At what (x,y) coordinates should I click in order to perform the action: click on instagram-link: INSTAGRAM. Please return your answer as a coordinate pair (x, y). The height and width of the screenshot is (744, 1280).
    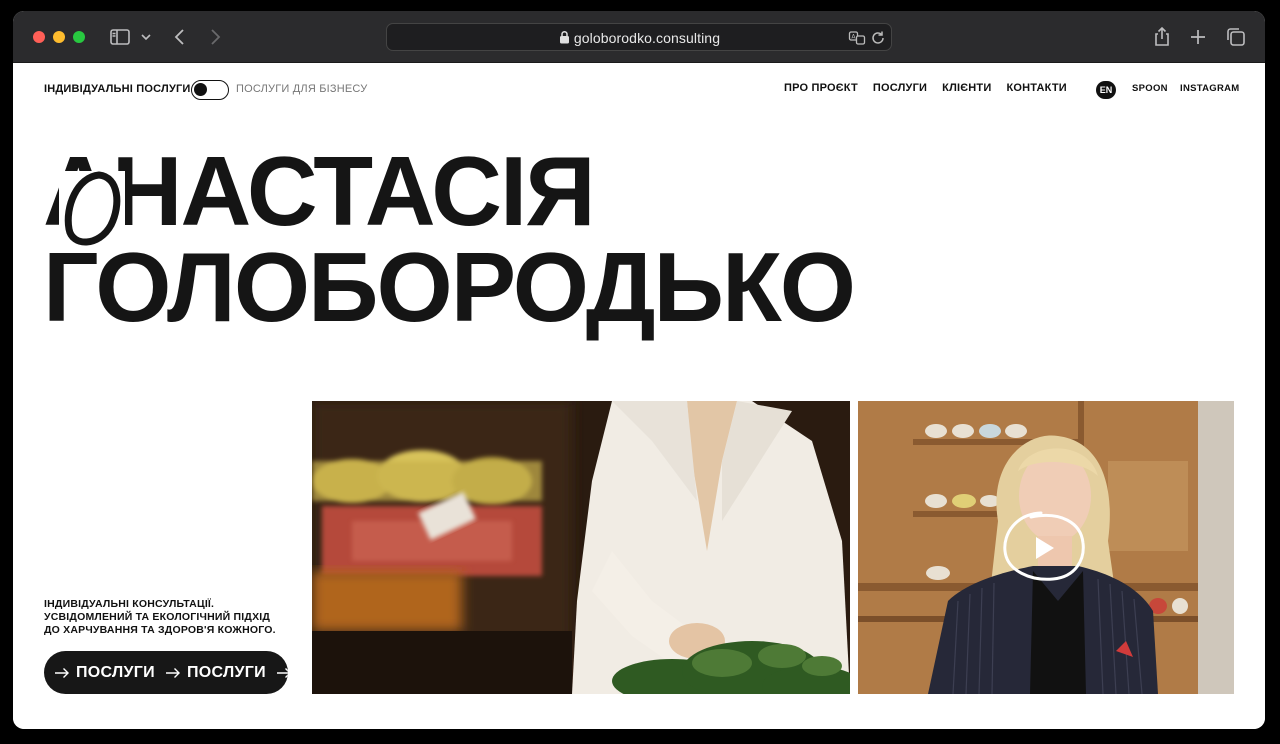
    Looking at the image, I should click on (1210, 88).